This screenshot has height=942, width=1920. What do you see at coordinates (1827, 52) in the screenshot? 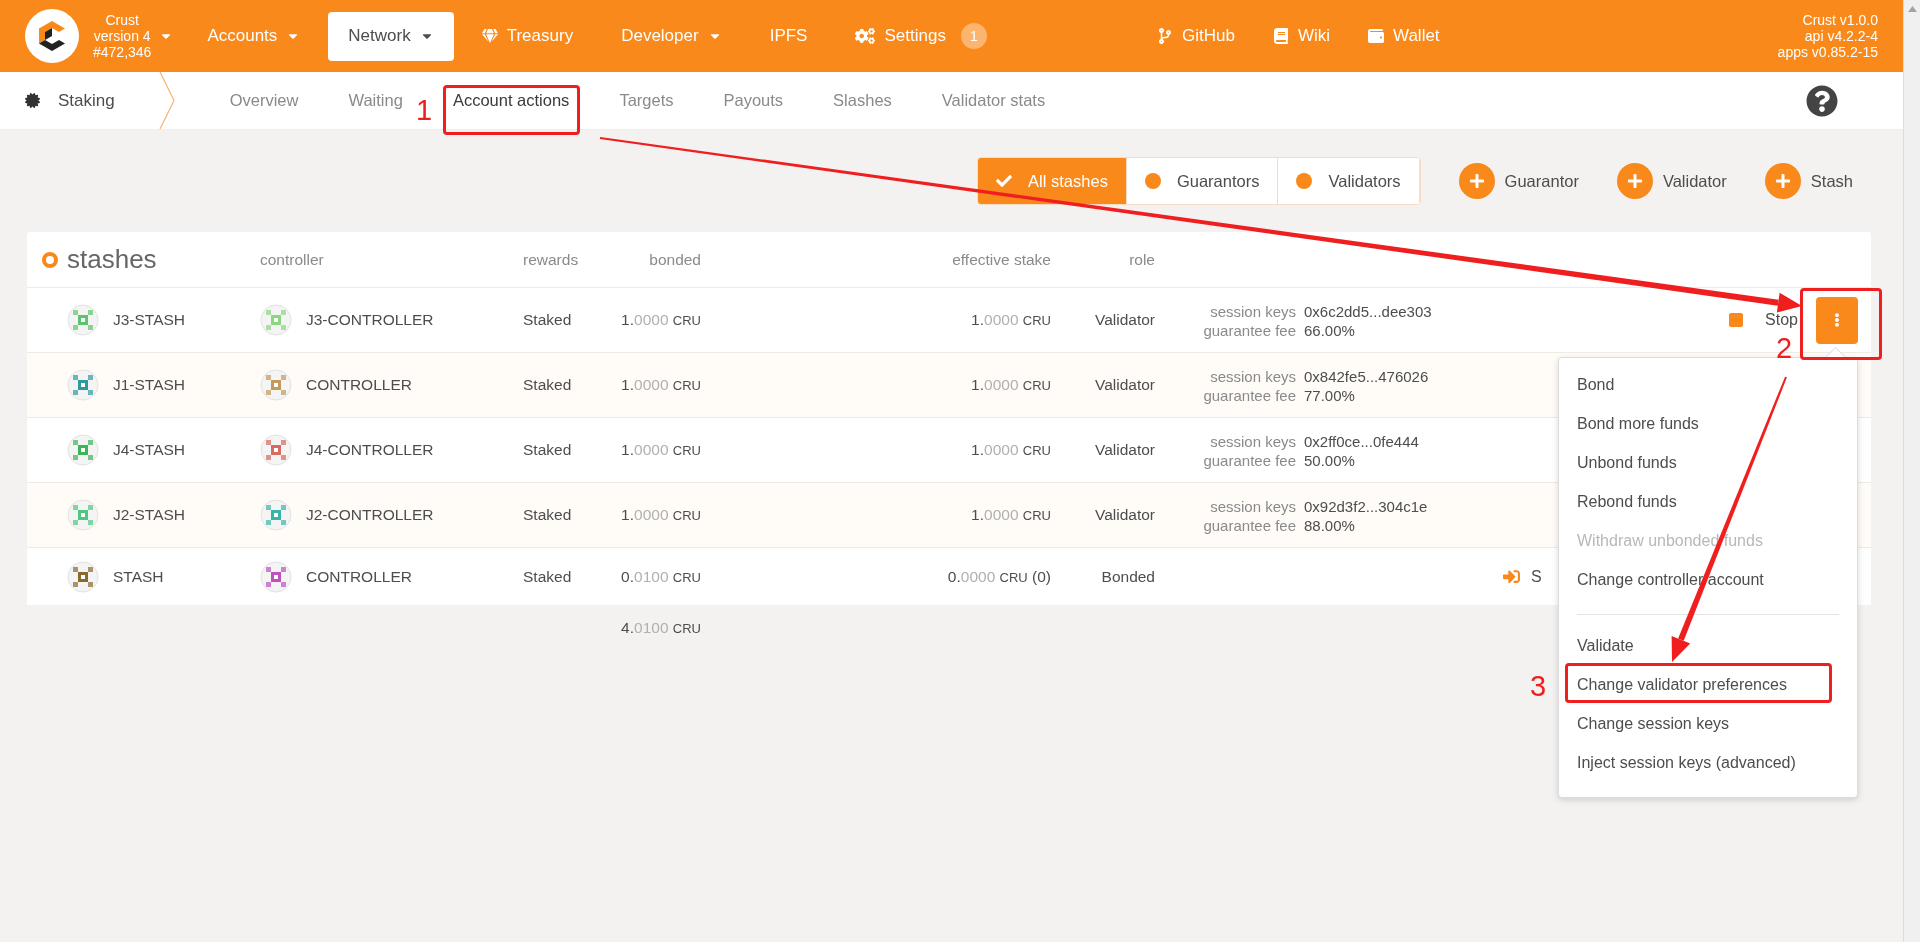
I see `version-text: apps v0.85.2-15` at bounding box center [1827, 52].